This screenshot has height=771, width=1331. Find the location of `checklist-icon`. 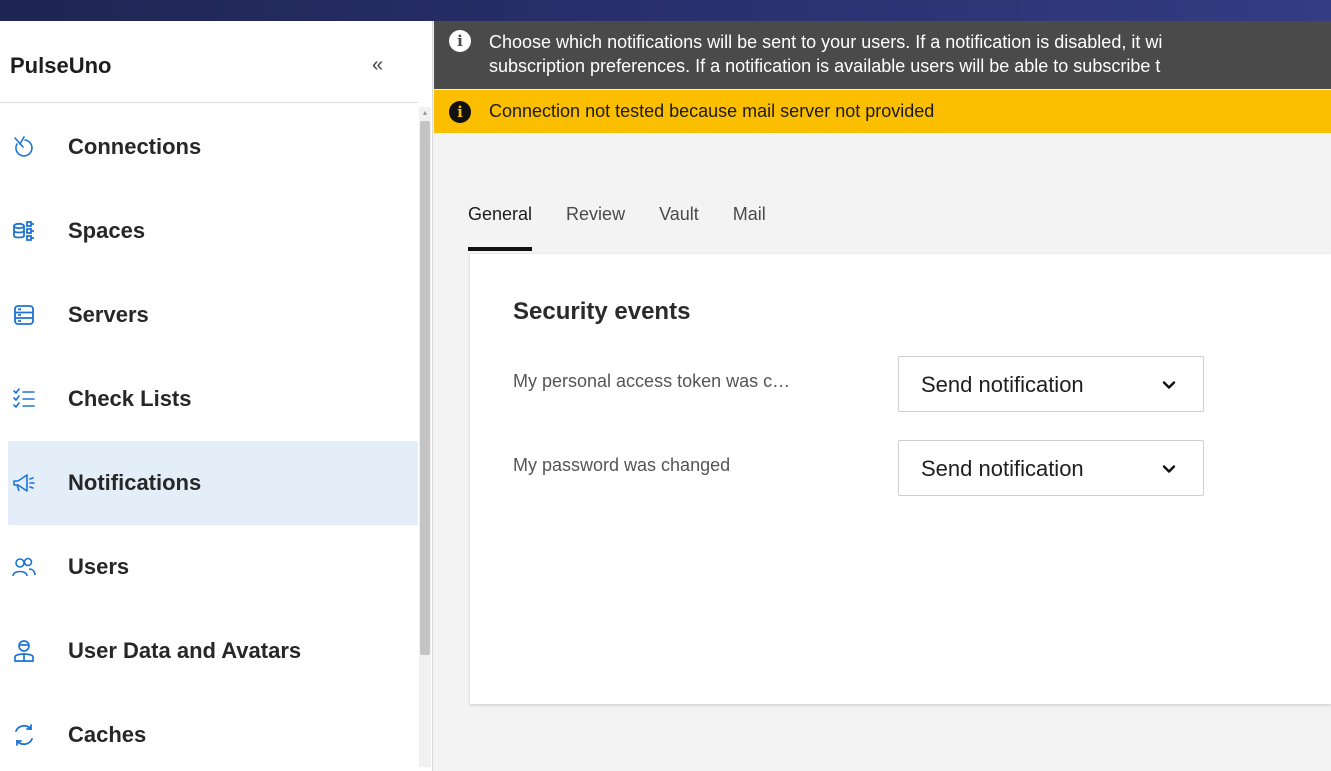

checklist-icon is located at coordinates (24, 399).